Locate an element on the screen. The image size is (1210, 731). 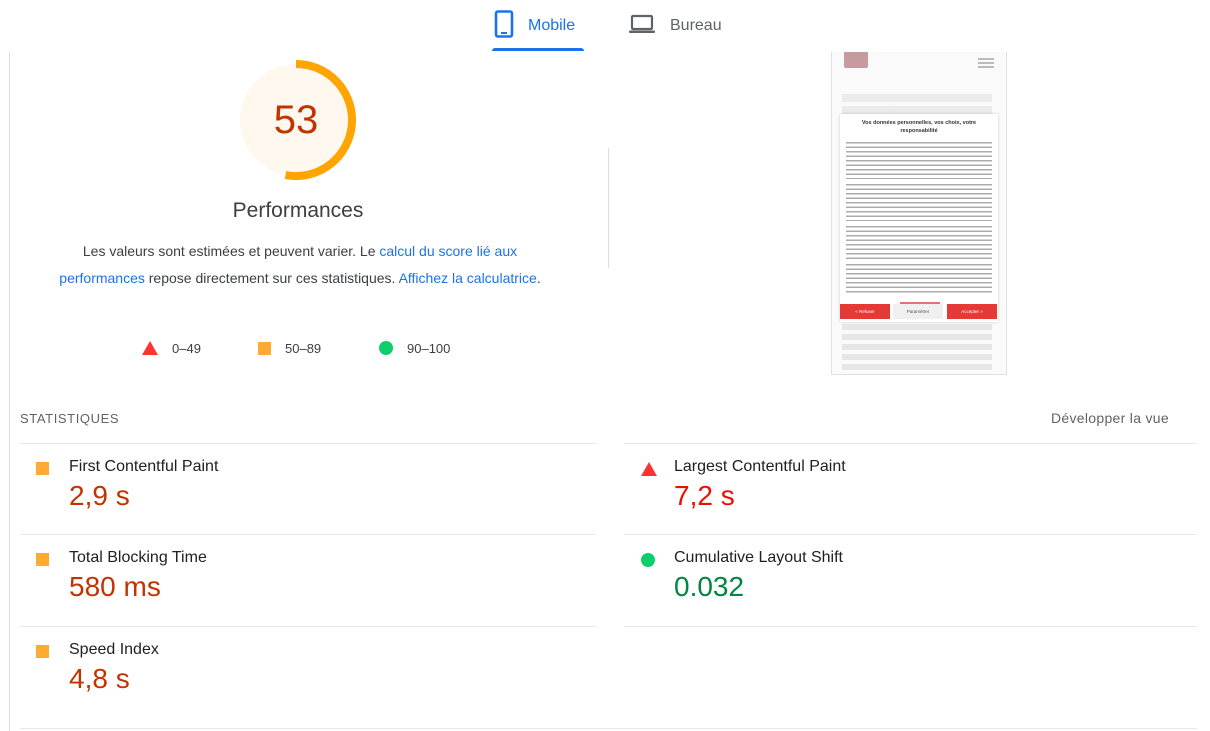
legend-average-range: 50–89 is located at coordinates (303, 348).